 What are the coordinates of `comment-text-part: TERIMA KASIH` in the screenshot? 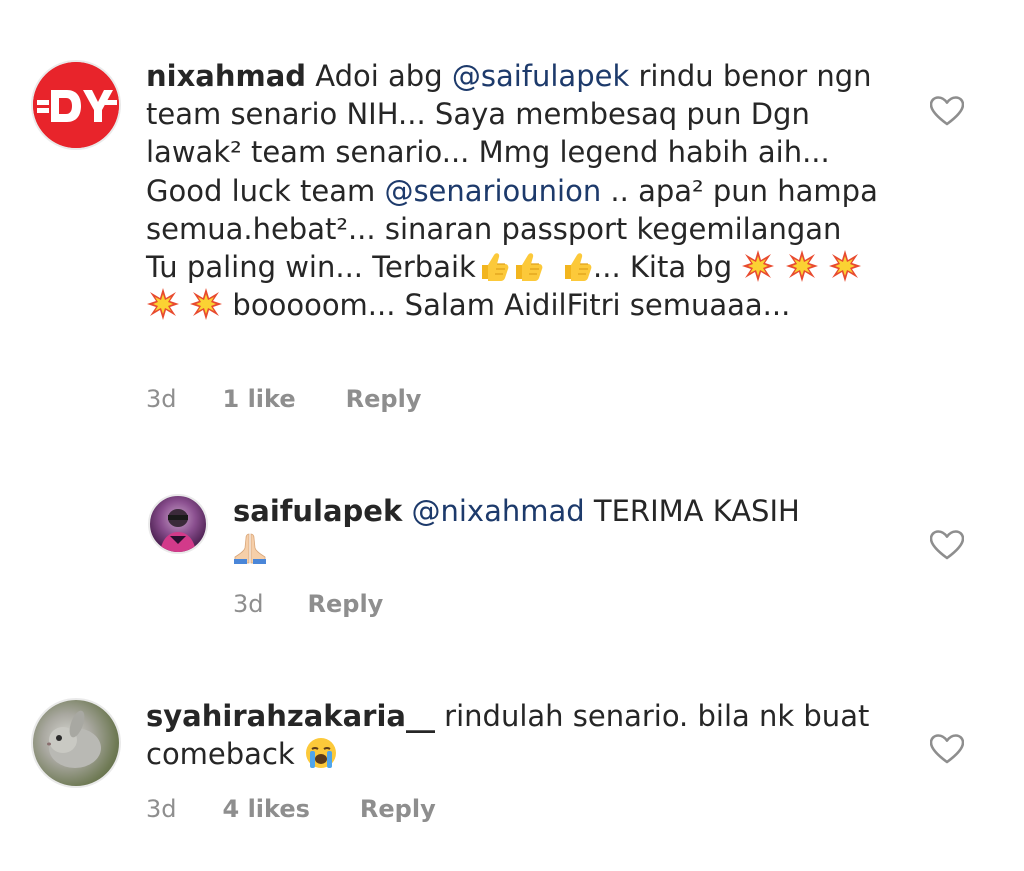 It's located at (692, 511).